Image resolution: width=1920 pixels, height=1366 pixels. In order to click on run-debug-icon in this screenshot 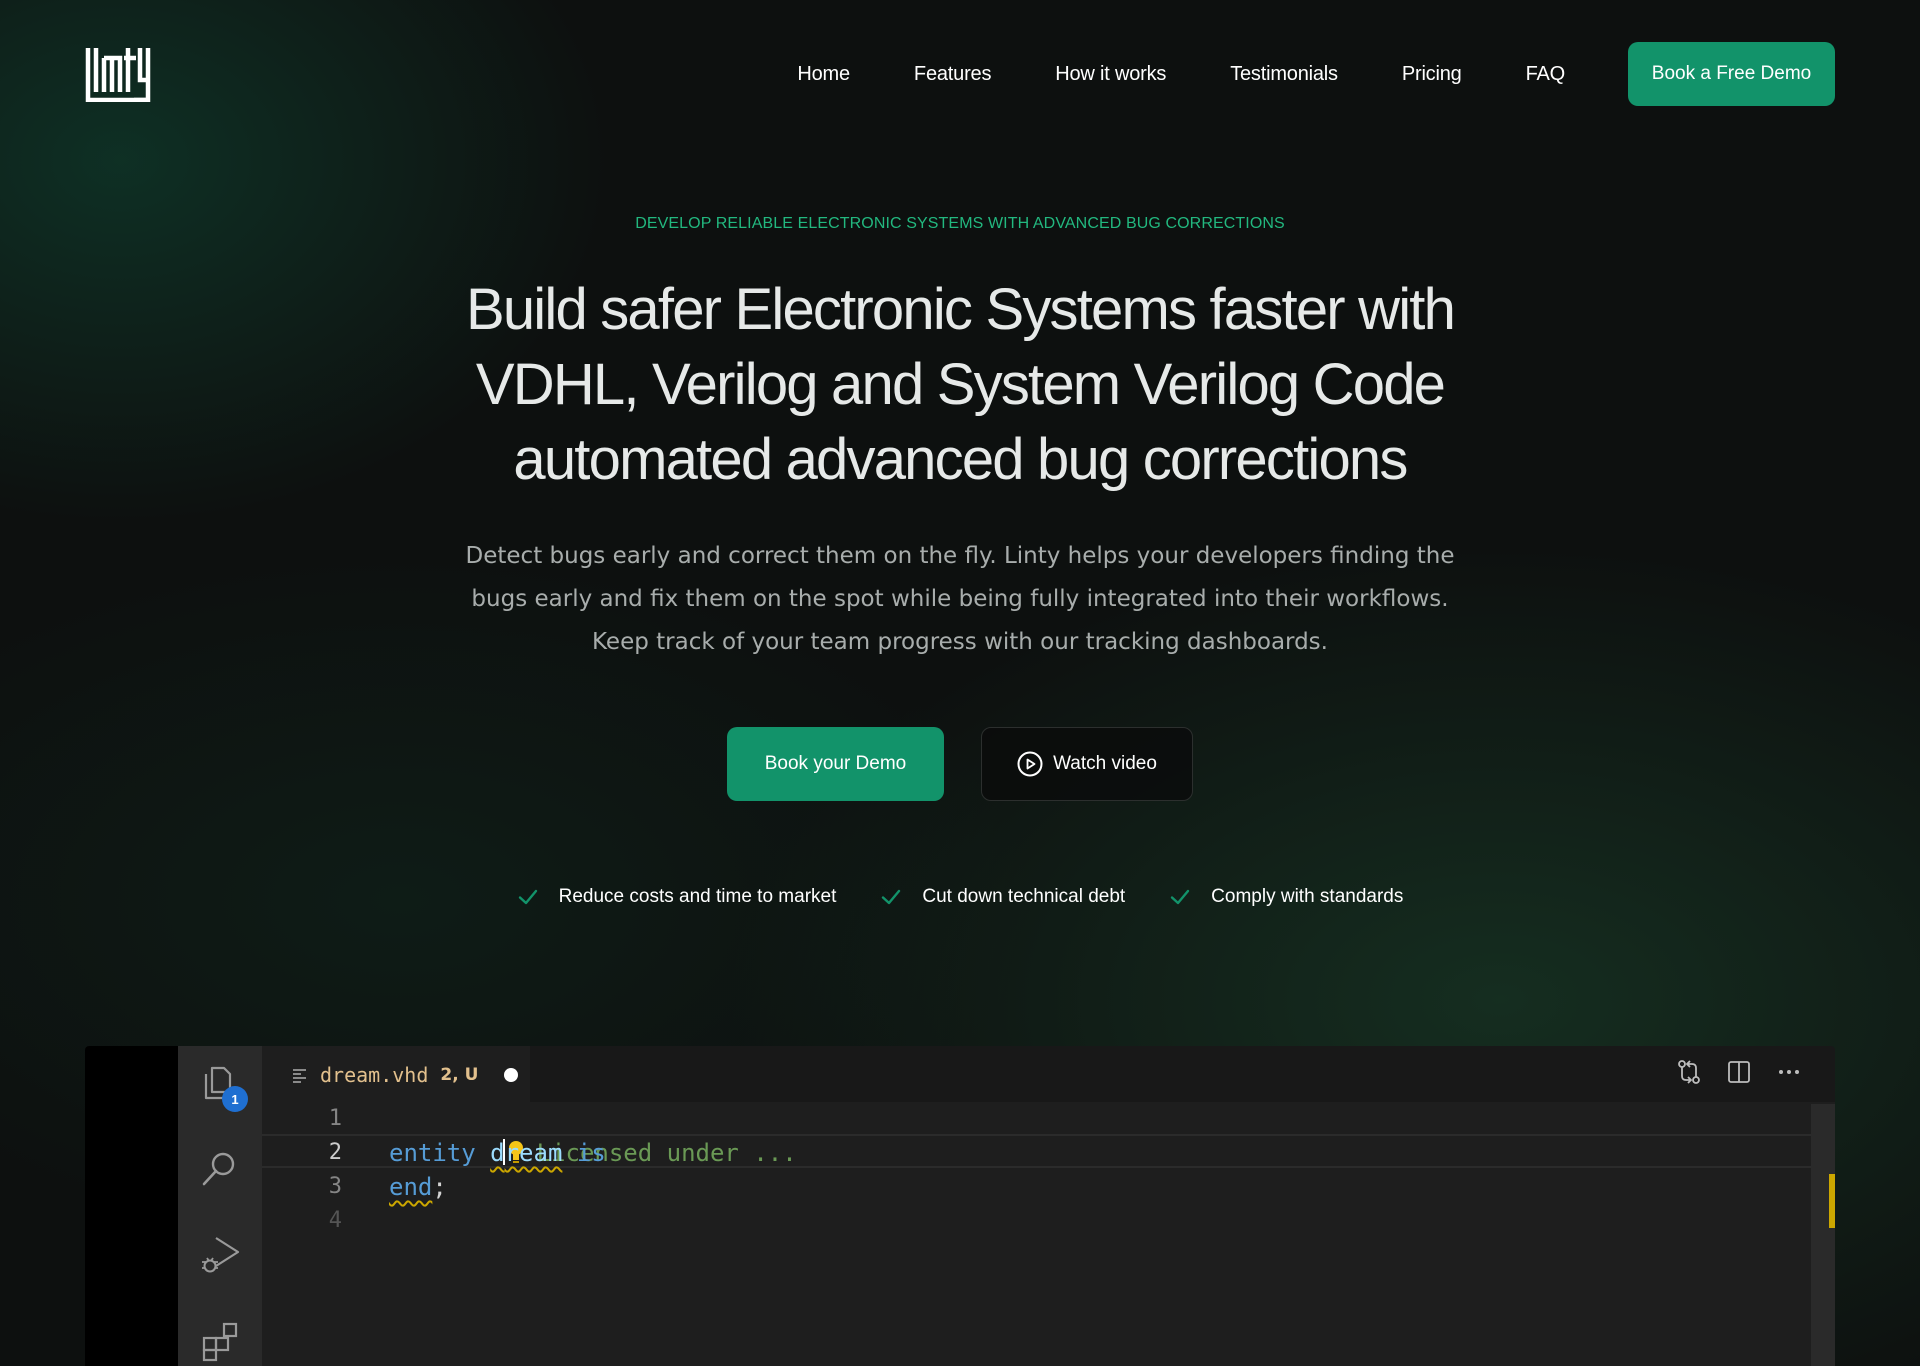, I will do `click(220, 1254)`.